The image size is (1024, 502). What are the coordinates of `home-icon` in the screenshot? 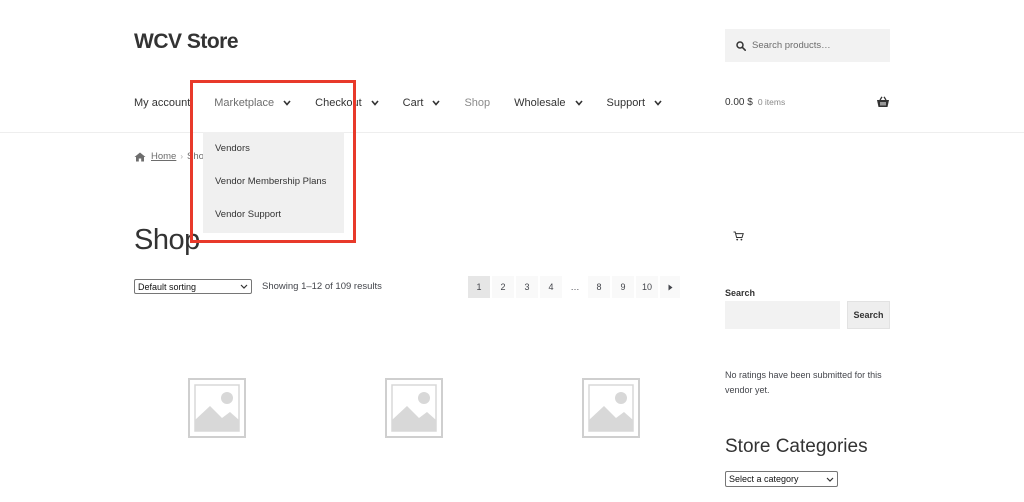 It's located at (140, 156).